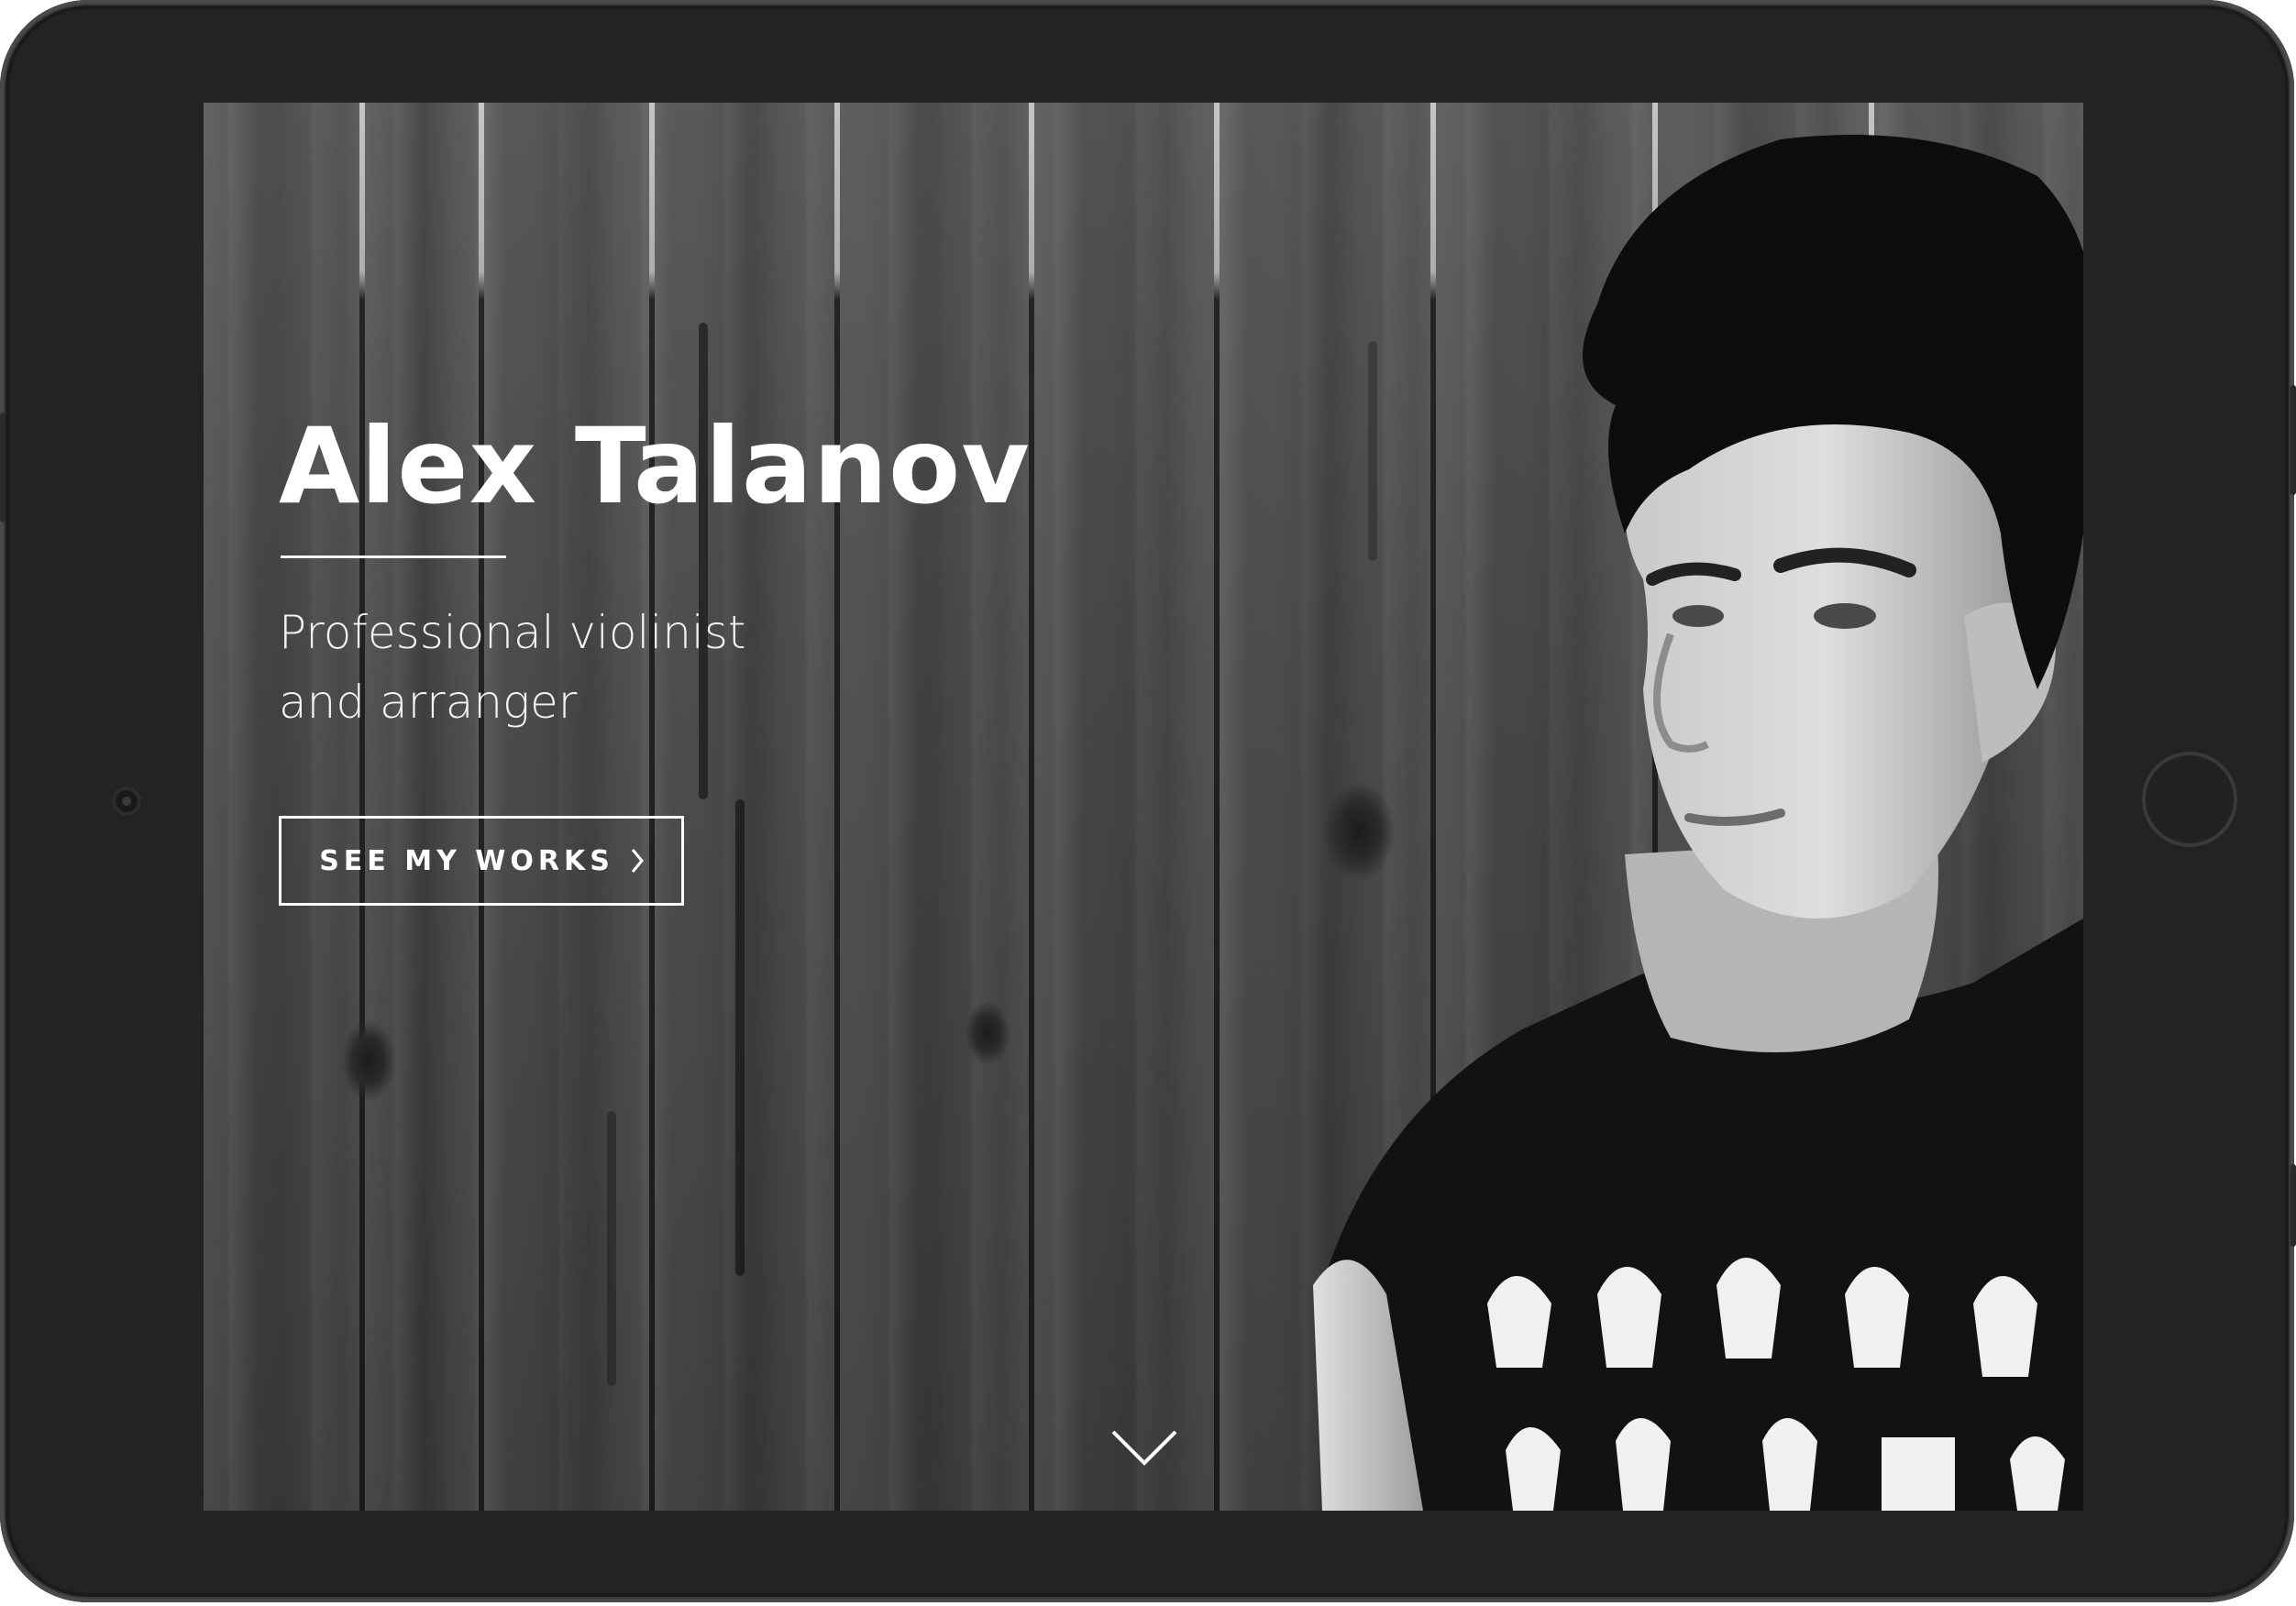  What do you see at coordinates (428, 702) in the screenshot?
I see `subtitle-line-2: and arranger` at bounding box center [428, 702].